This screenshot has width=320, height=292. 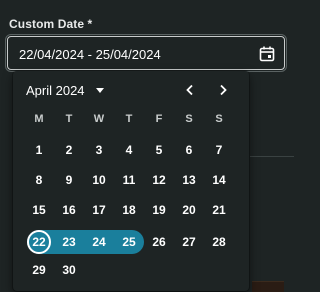 I want to click on day-cell: 18, so click(x=129, y=210).